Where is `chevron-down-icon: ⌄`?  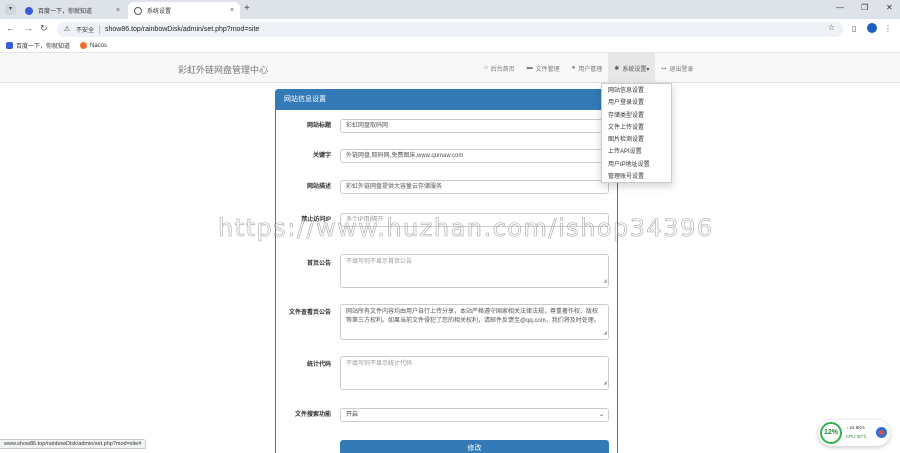
chevron-down-icon: ⌄ is located at coordinates (601, 415).